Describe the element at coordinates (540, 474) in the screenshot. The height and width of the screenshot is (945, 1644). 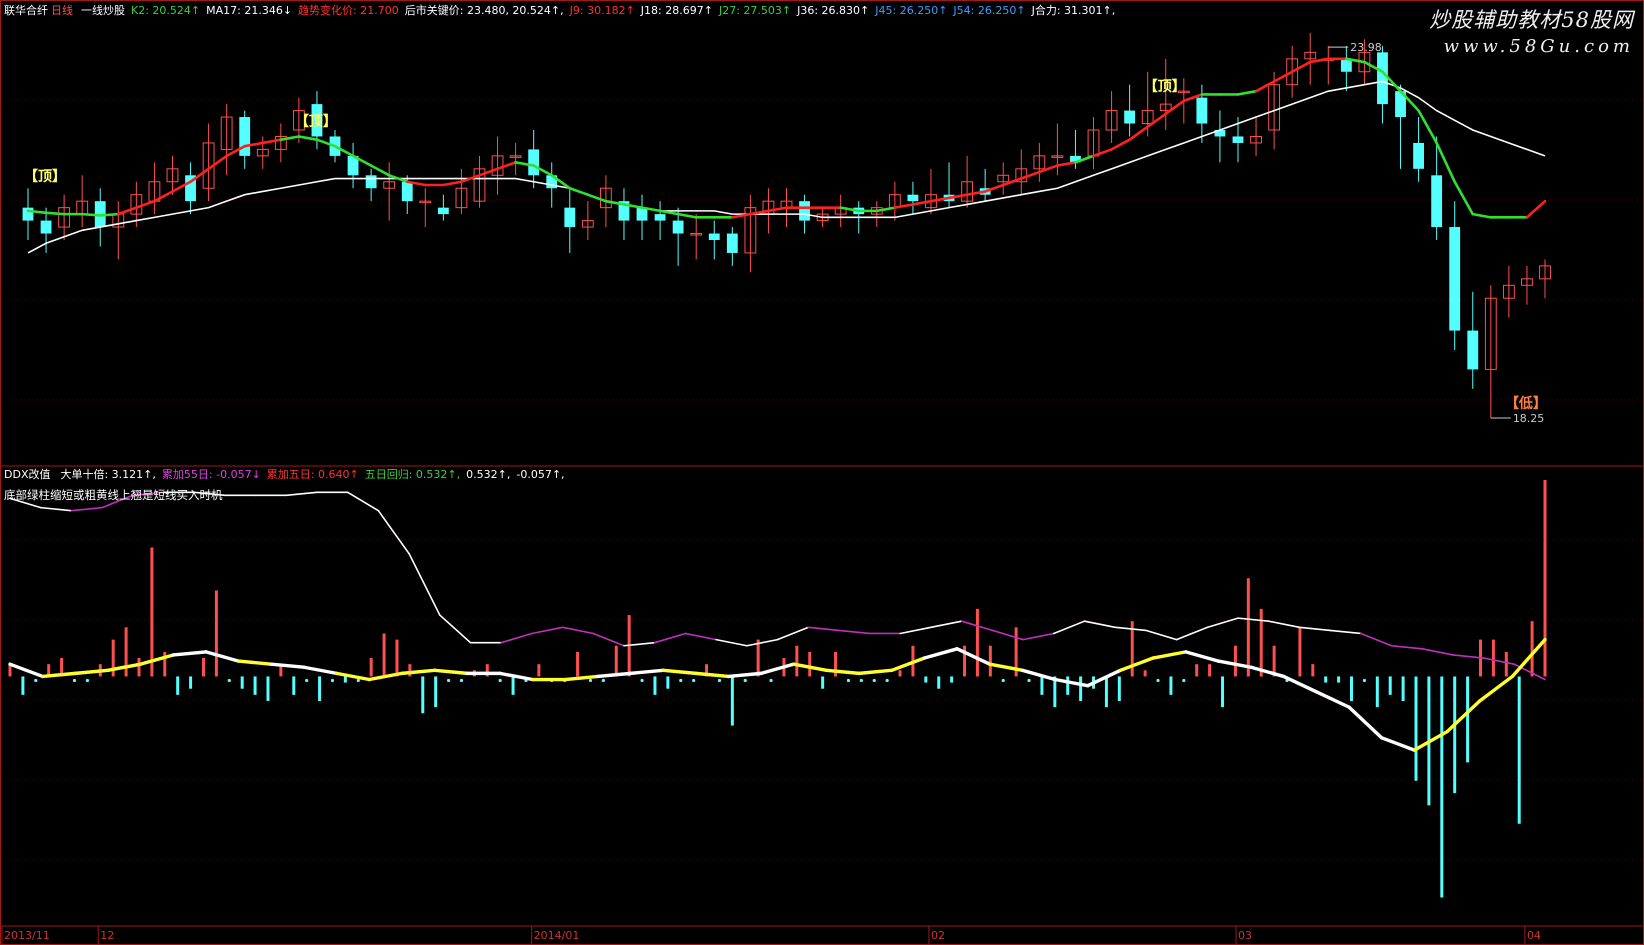
I see `sub-header-value-5: -0.057↑,` at that location.